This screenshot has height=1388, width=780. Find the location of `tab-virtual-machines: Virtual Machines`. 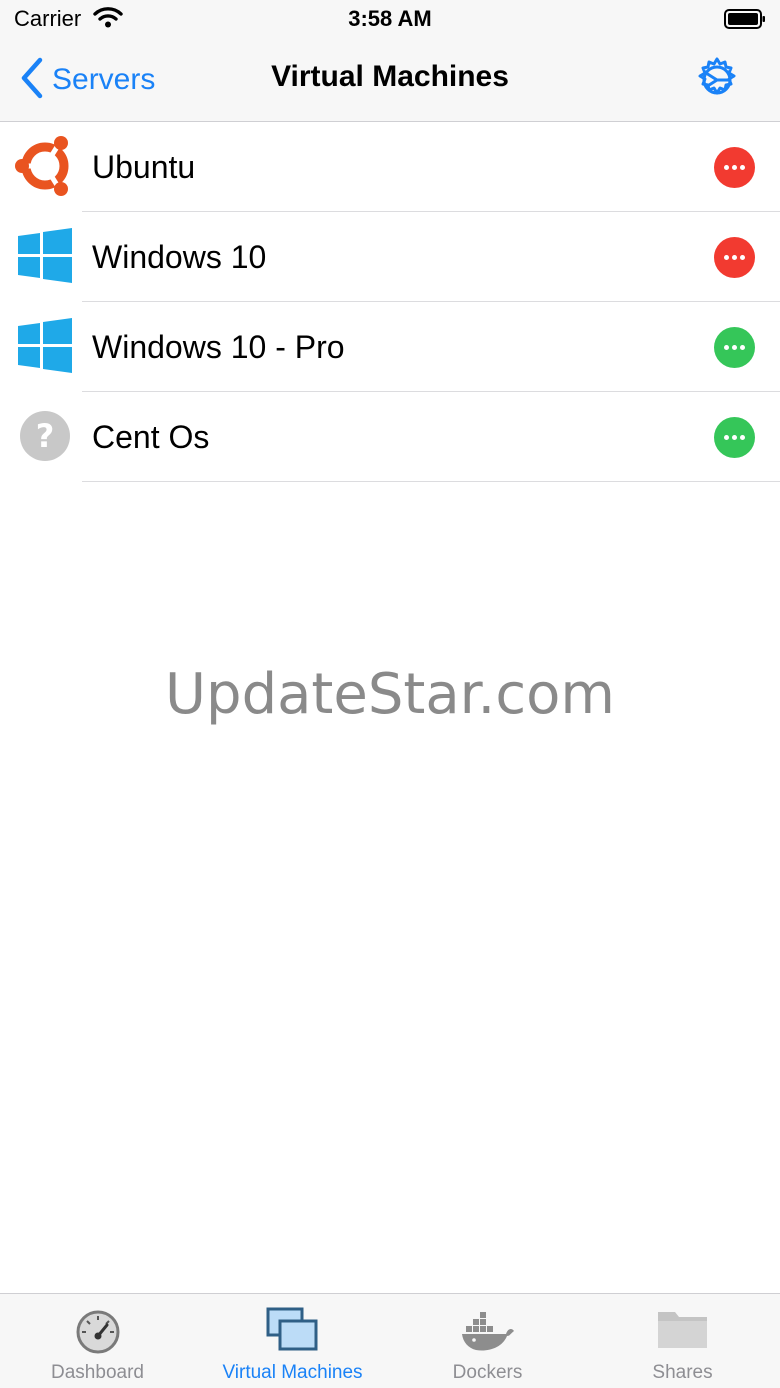

tab-virtual-machines: Virtual Machines is located at coordinates (292, 1341).